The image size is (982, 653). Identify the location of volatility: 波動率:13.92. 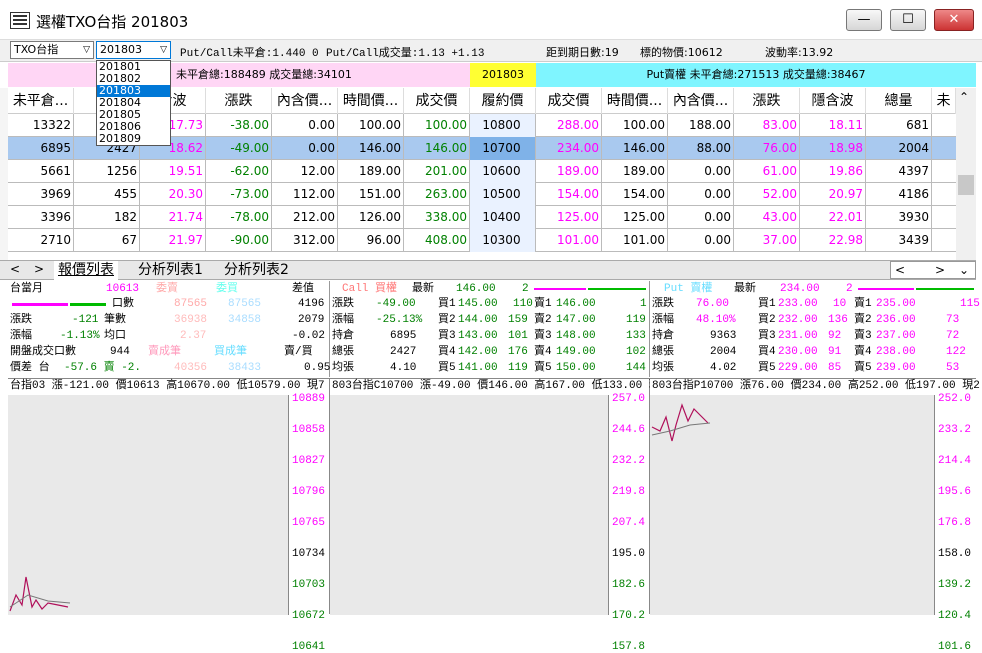
(799, 52).